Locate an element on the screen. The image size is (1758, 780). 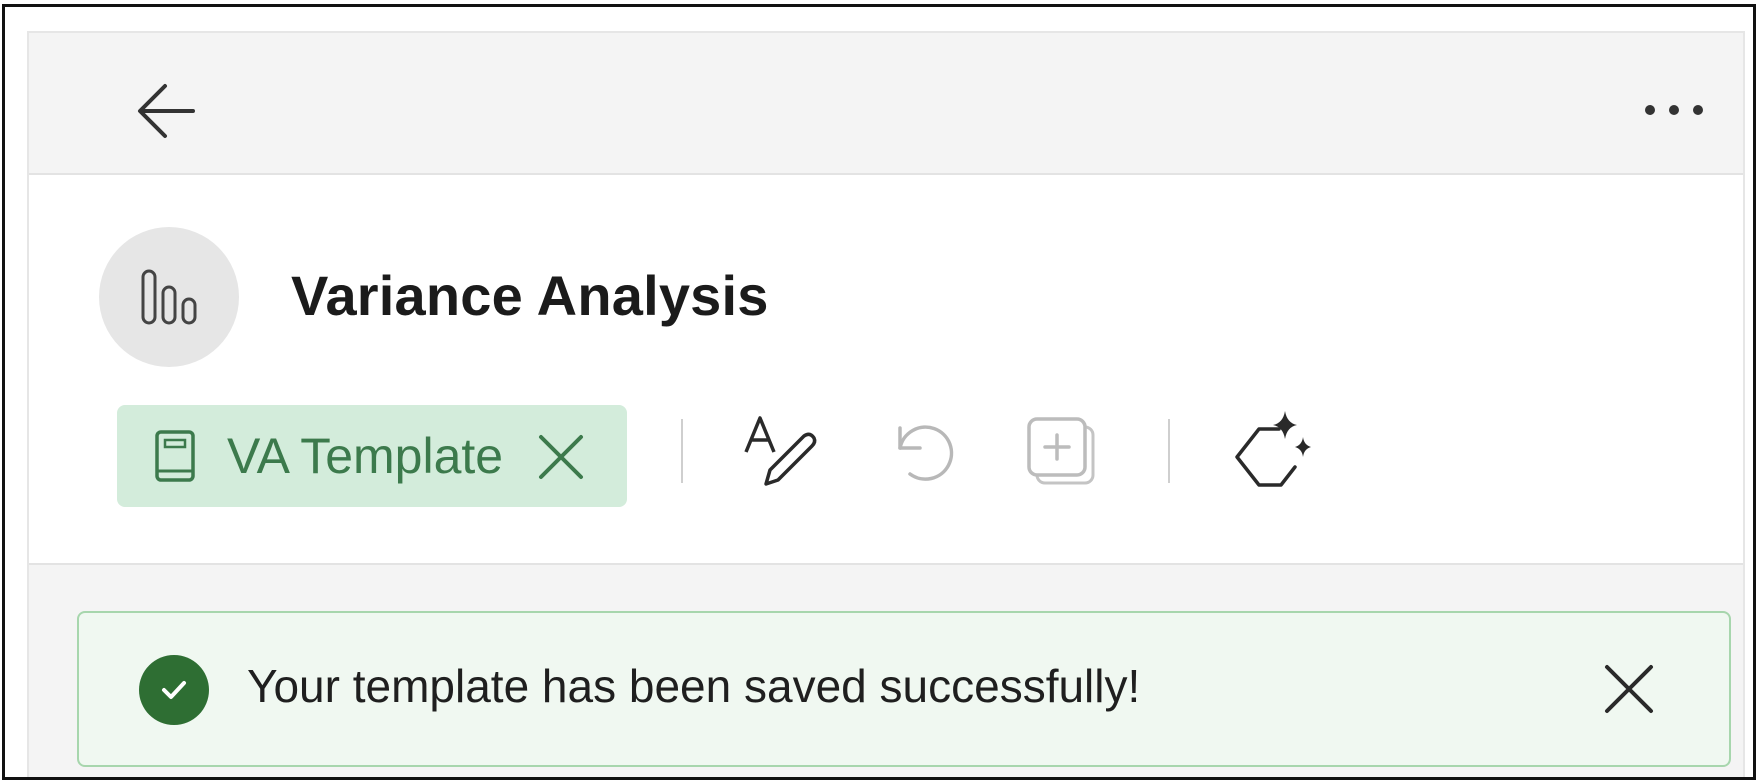
more-horizontal-icon is located at coordinates (1674, 110).